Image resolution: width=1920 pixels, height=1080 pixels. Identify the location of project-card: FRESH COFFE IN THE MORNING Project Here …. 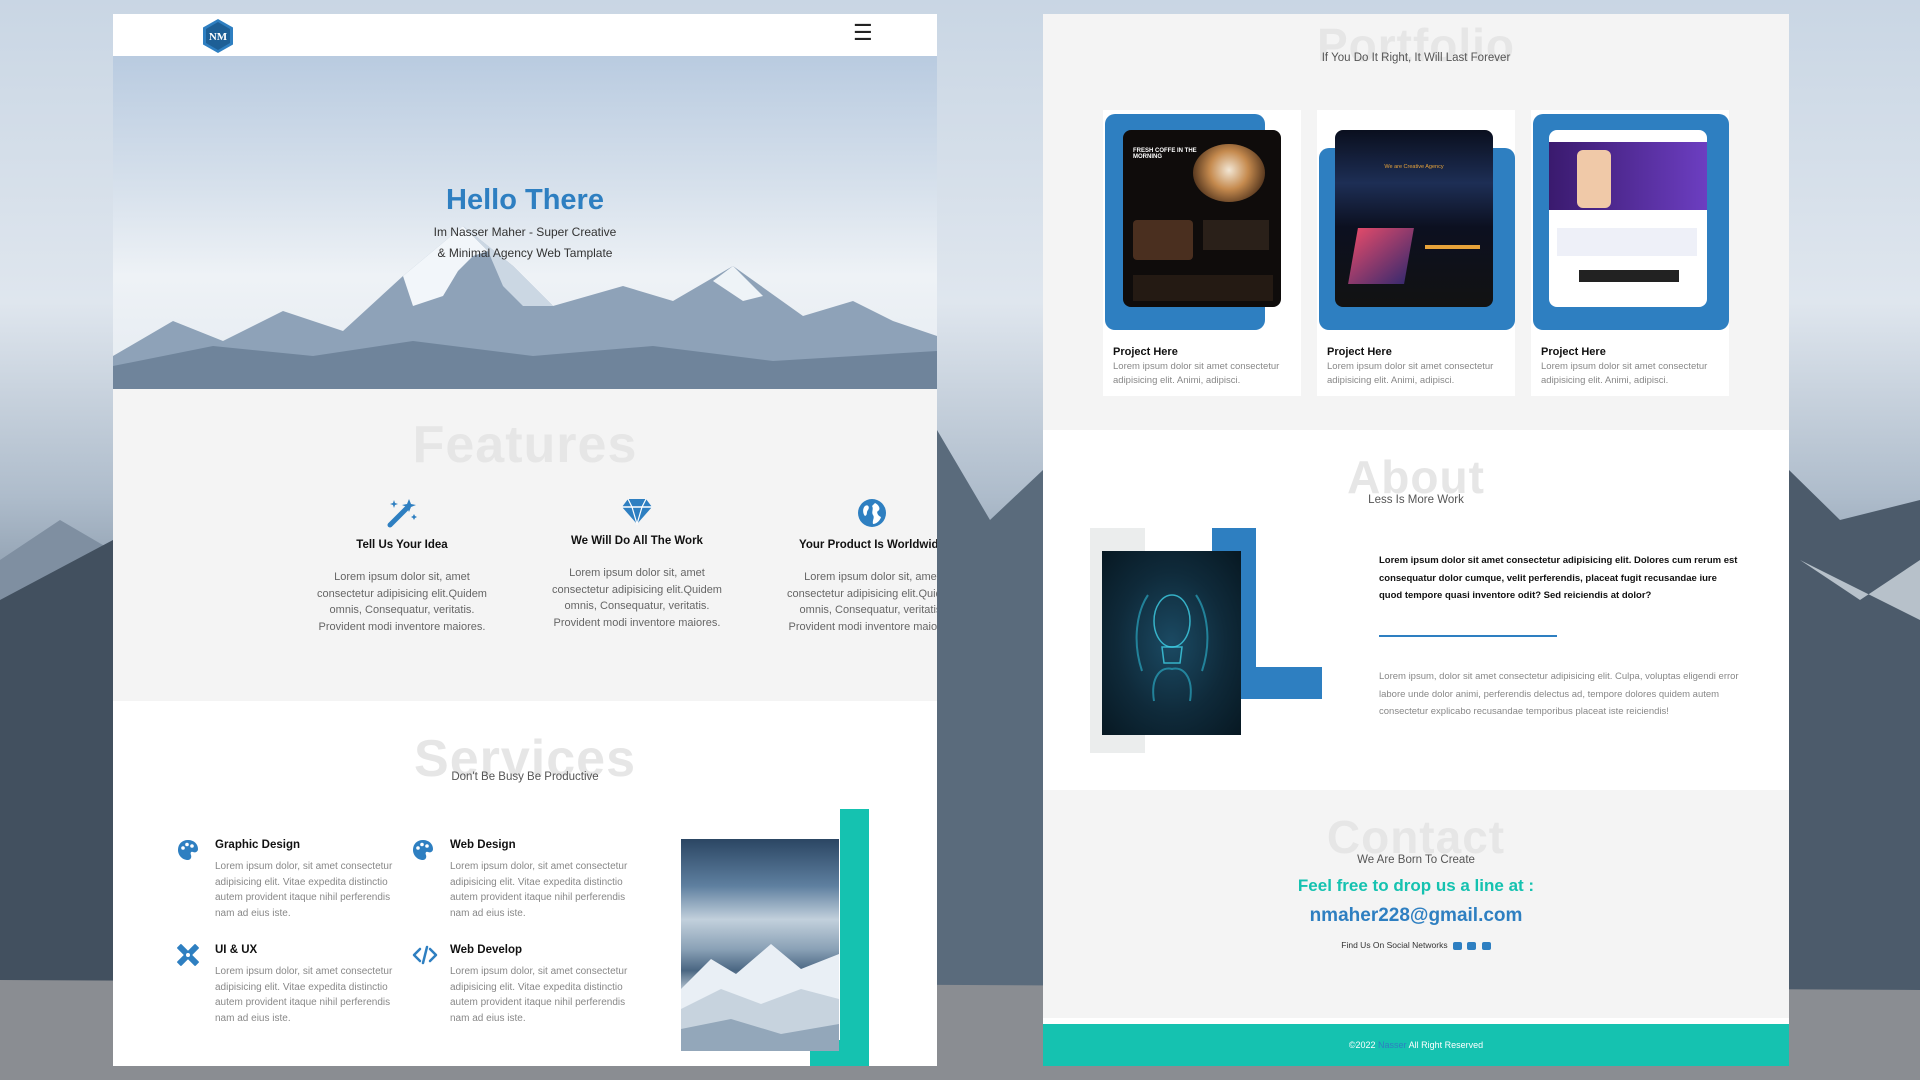
(1202, 253).